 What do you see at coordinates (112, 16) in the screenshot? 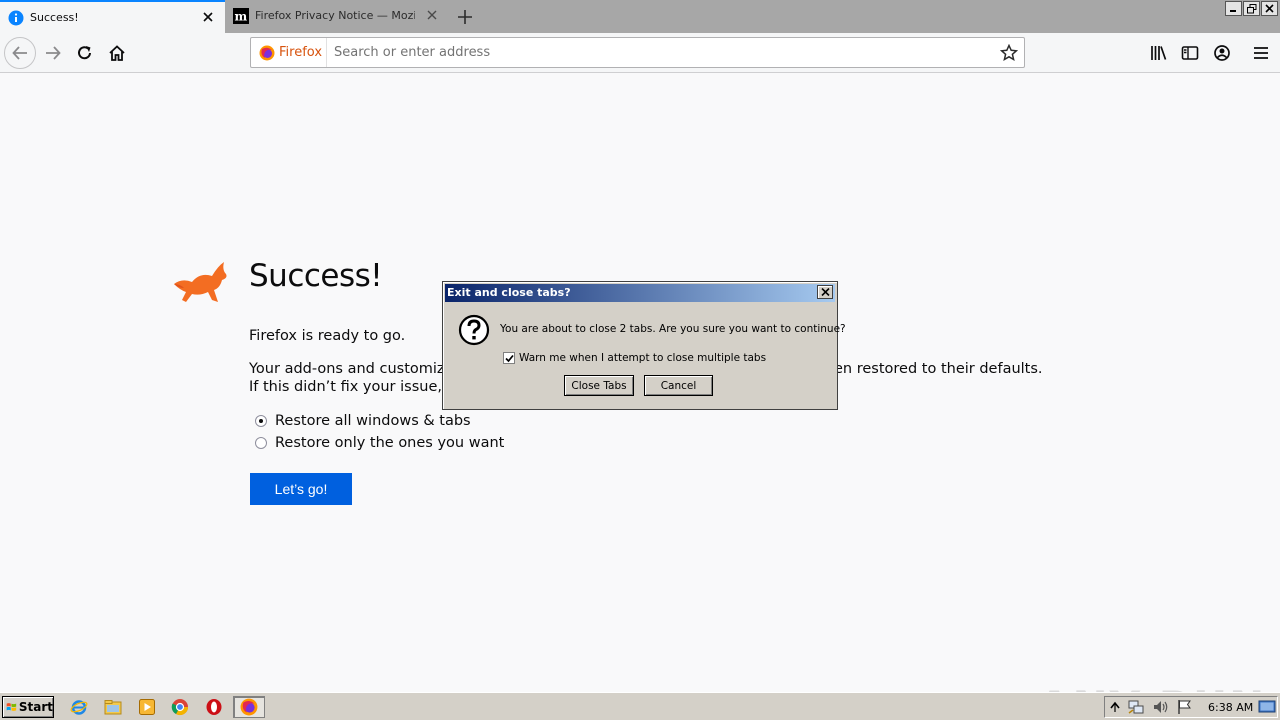
I see `tab-success: Success!` at bounding box center [112, 16].